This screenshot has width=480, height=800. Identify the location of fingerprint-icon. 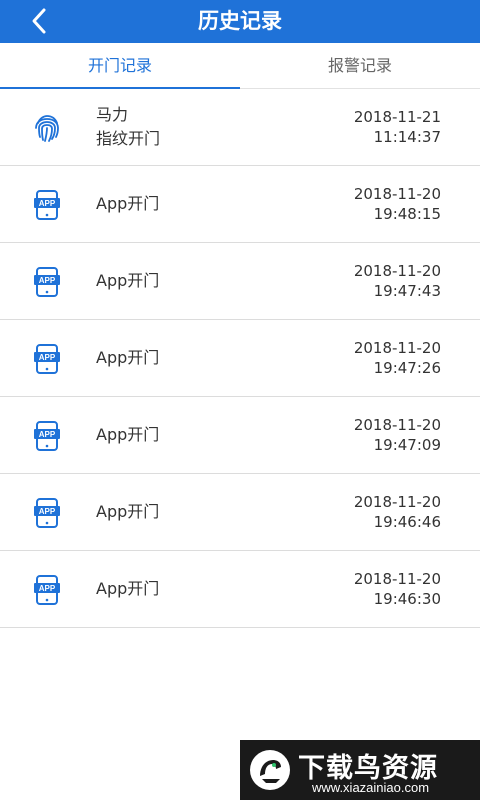
(47, 128).